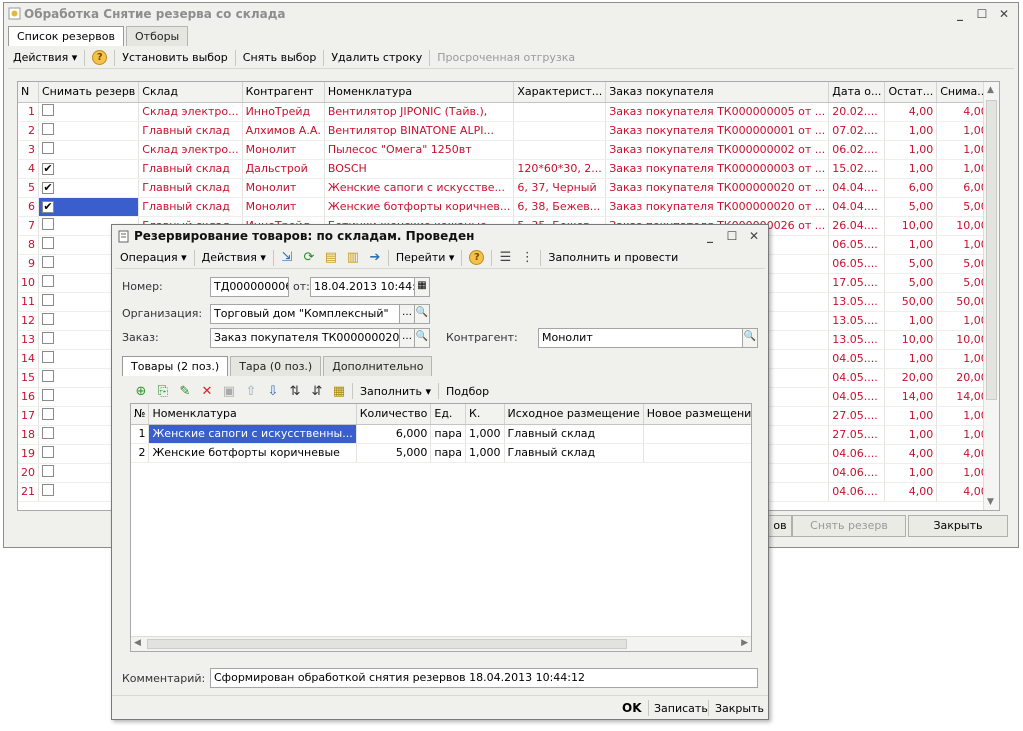 Image resolution: width=1023 pixels, height=731 pixels. What do you see at coordinates (339, 391) in the screenshot?
I see `barcode-icon: ▦` at bounding box center [339, 391].